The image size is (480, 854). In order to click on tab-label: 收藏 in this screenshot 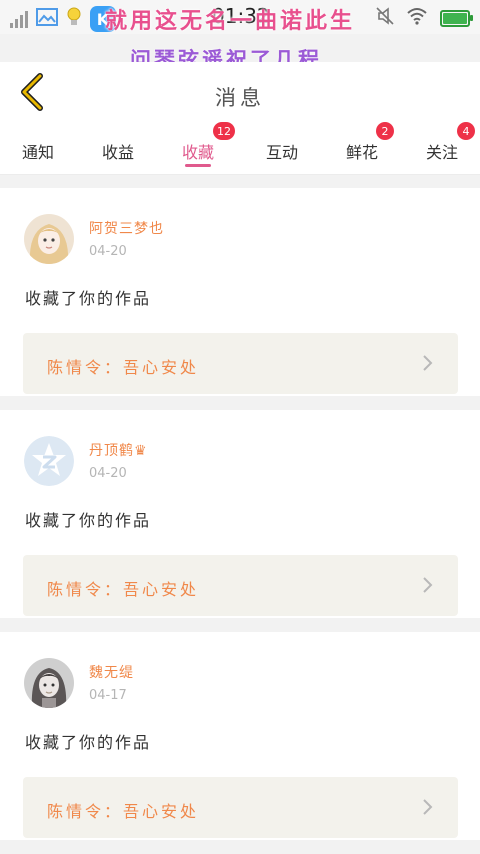, I will do `click(197, 152)`.